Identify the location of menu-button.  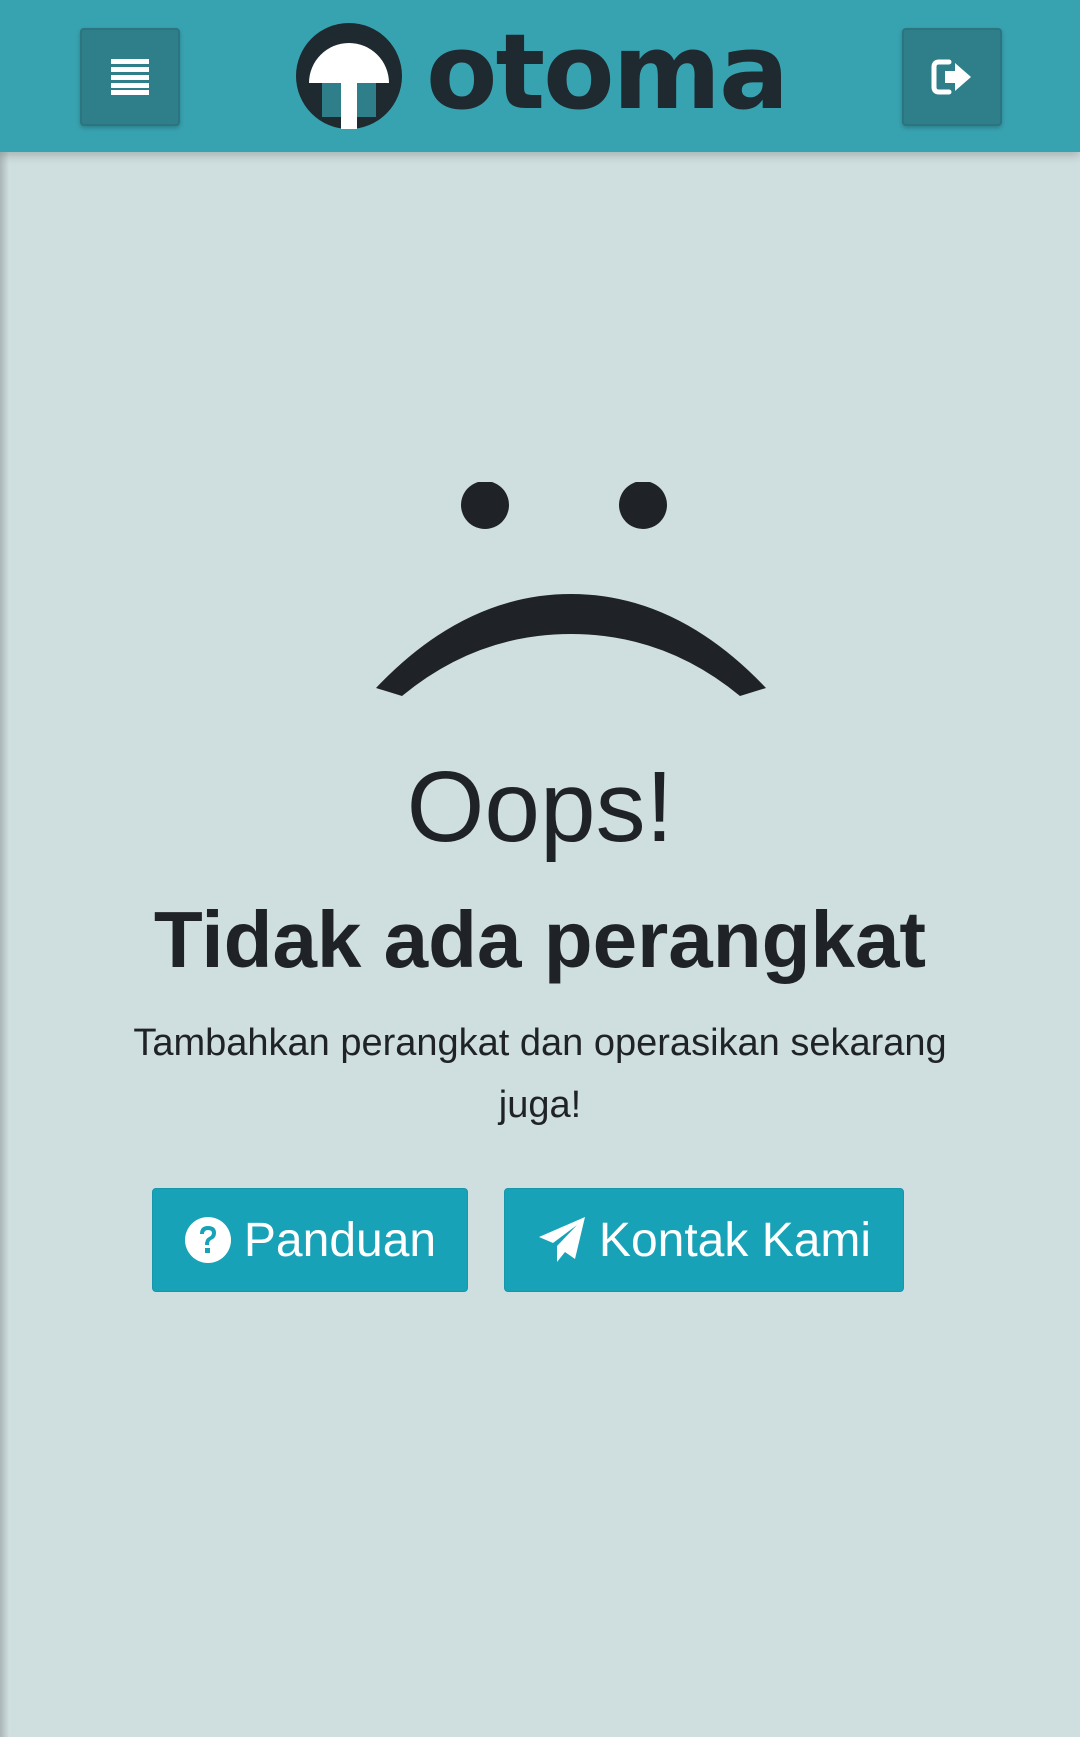
(130, 77).